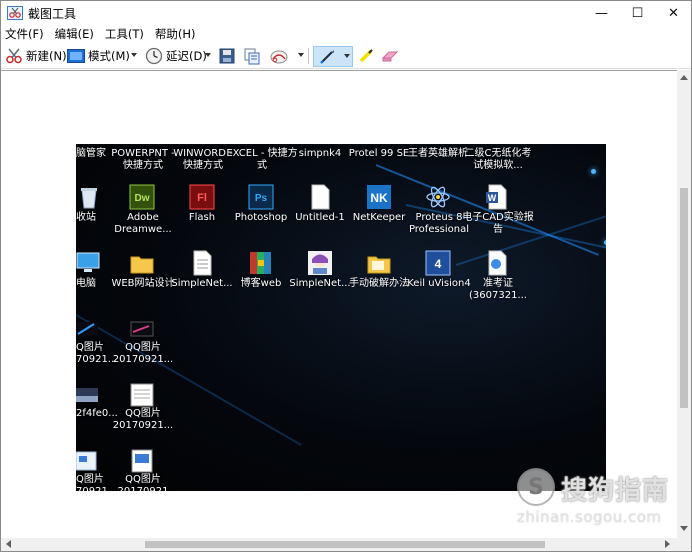 This screenshot has height=552, width=692. What do you see at coordinates (320, 197) in the screenshot?
I see `blank-file-icon` at bounding box center [320, 197].